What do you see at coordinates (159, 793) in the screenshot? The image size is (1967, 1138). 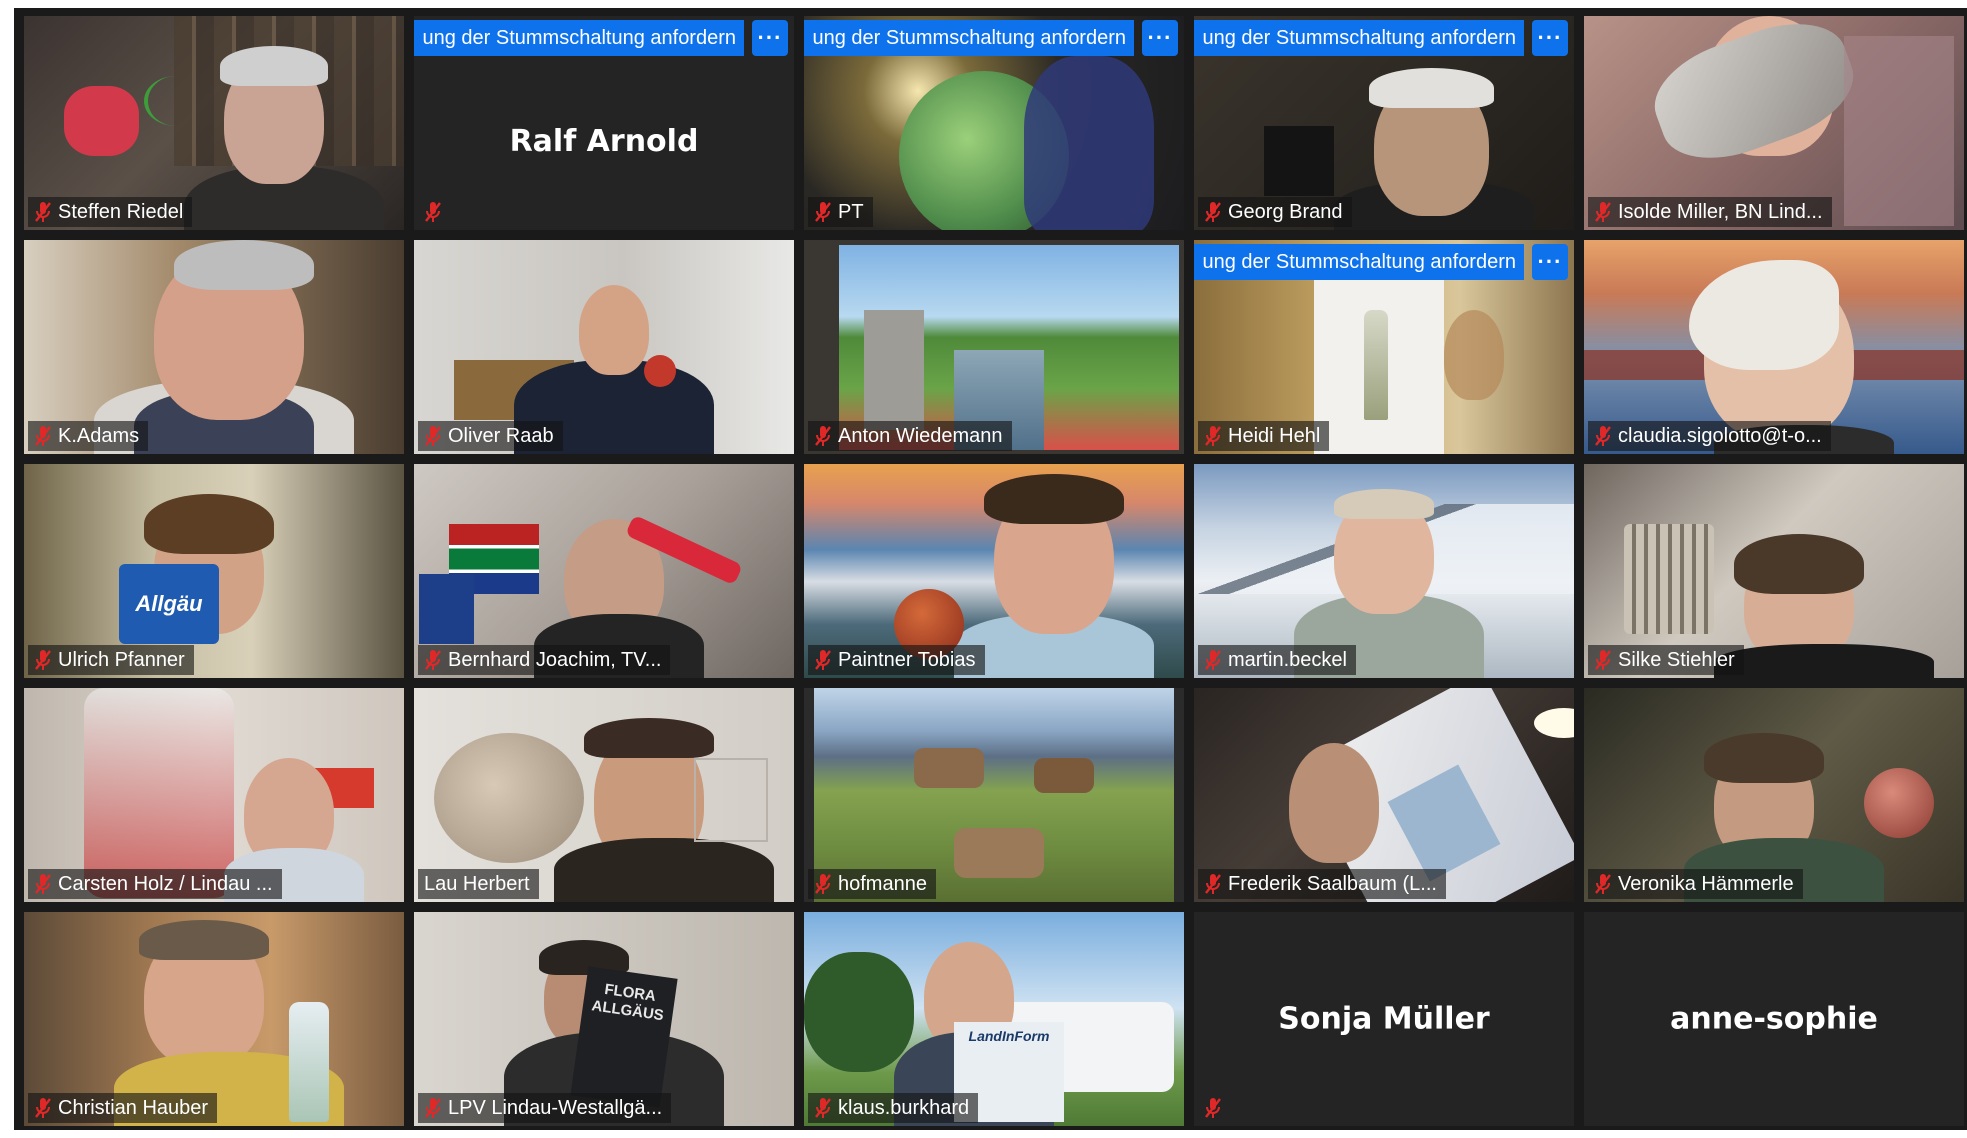 I see `glass-jar` at bounding box center [159, 793].